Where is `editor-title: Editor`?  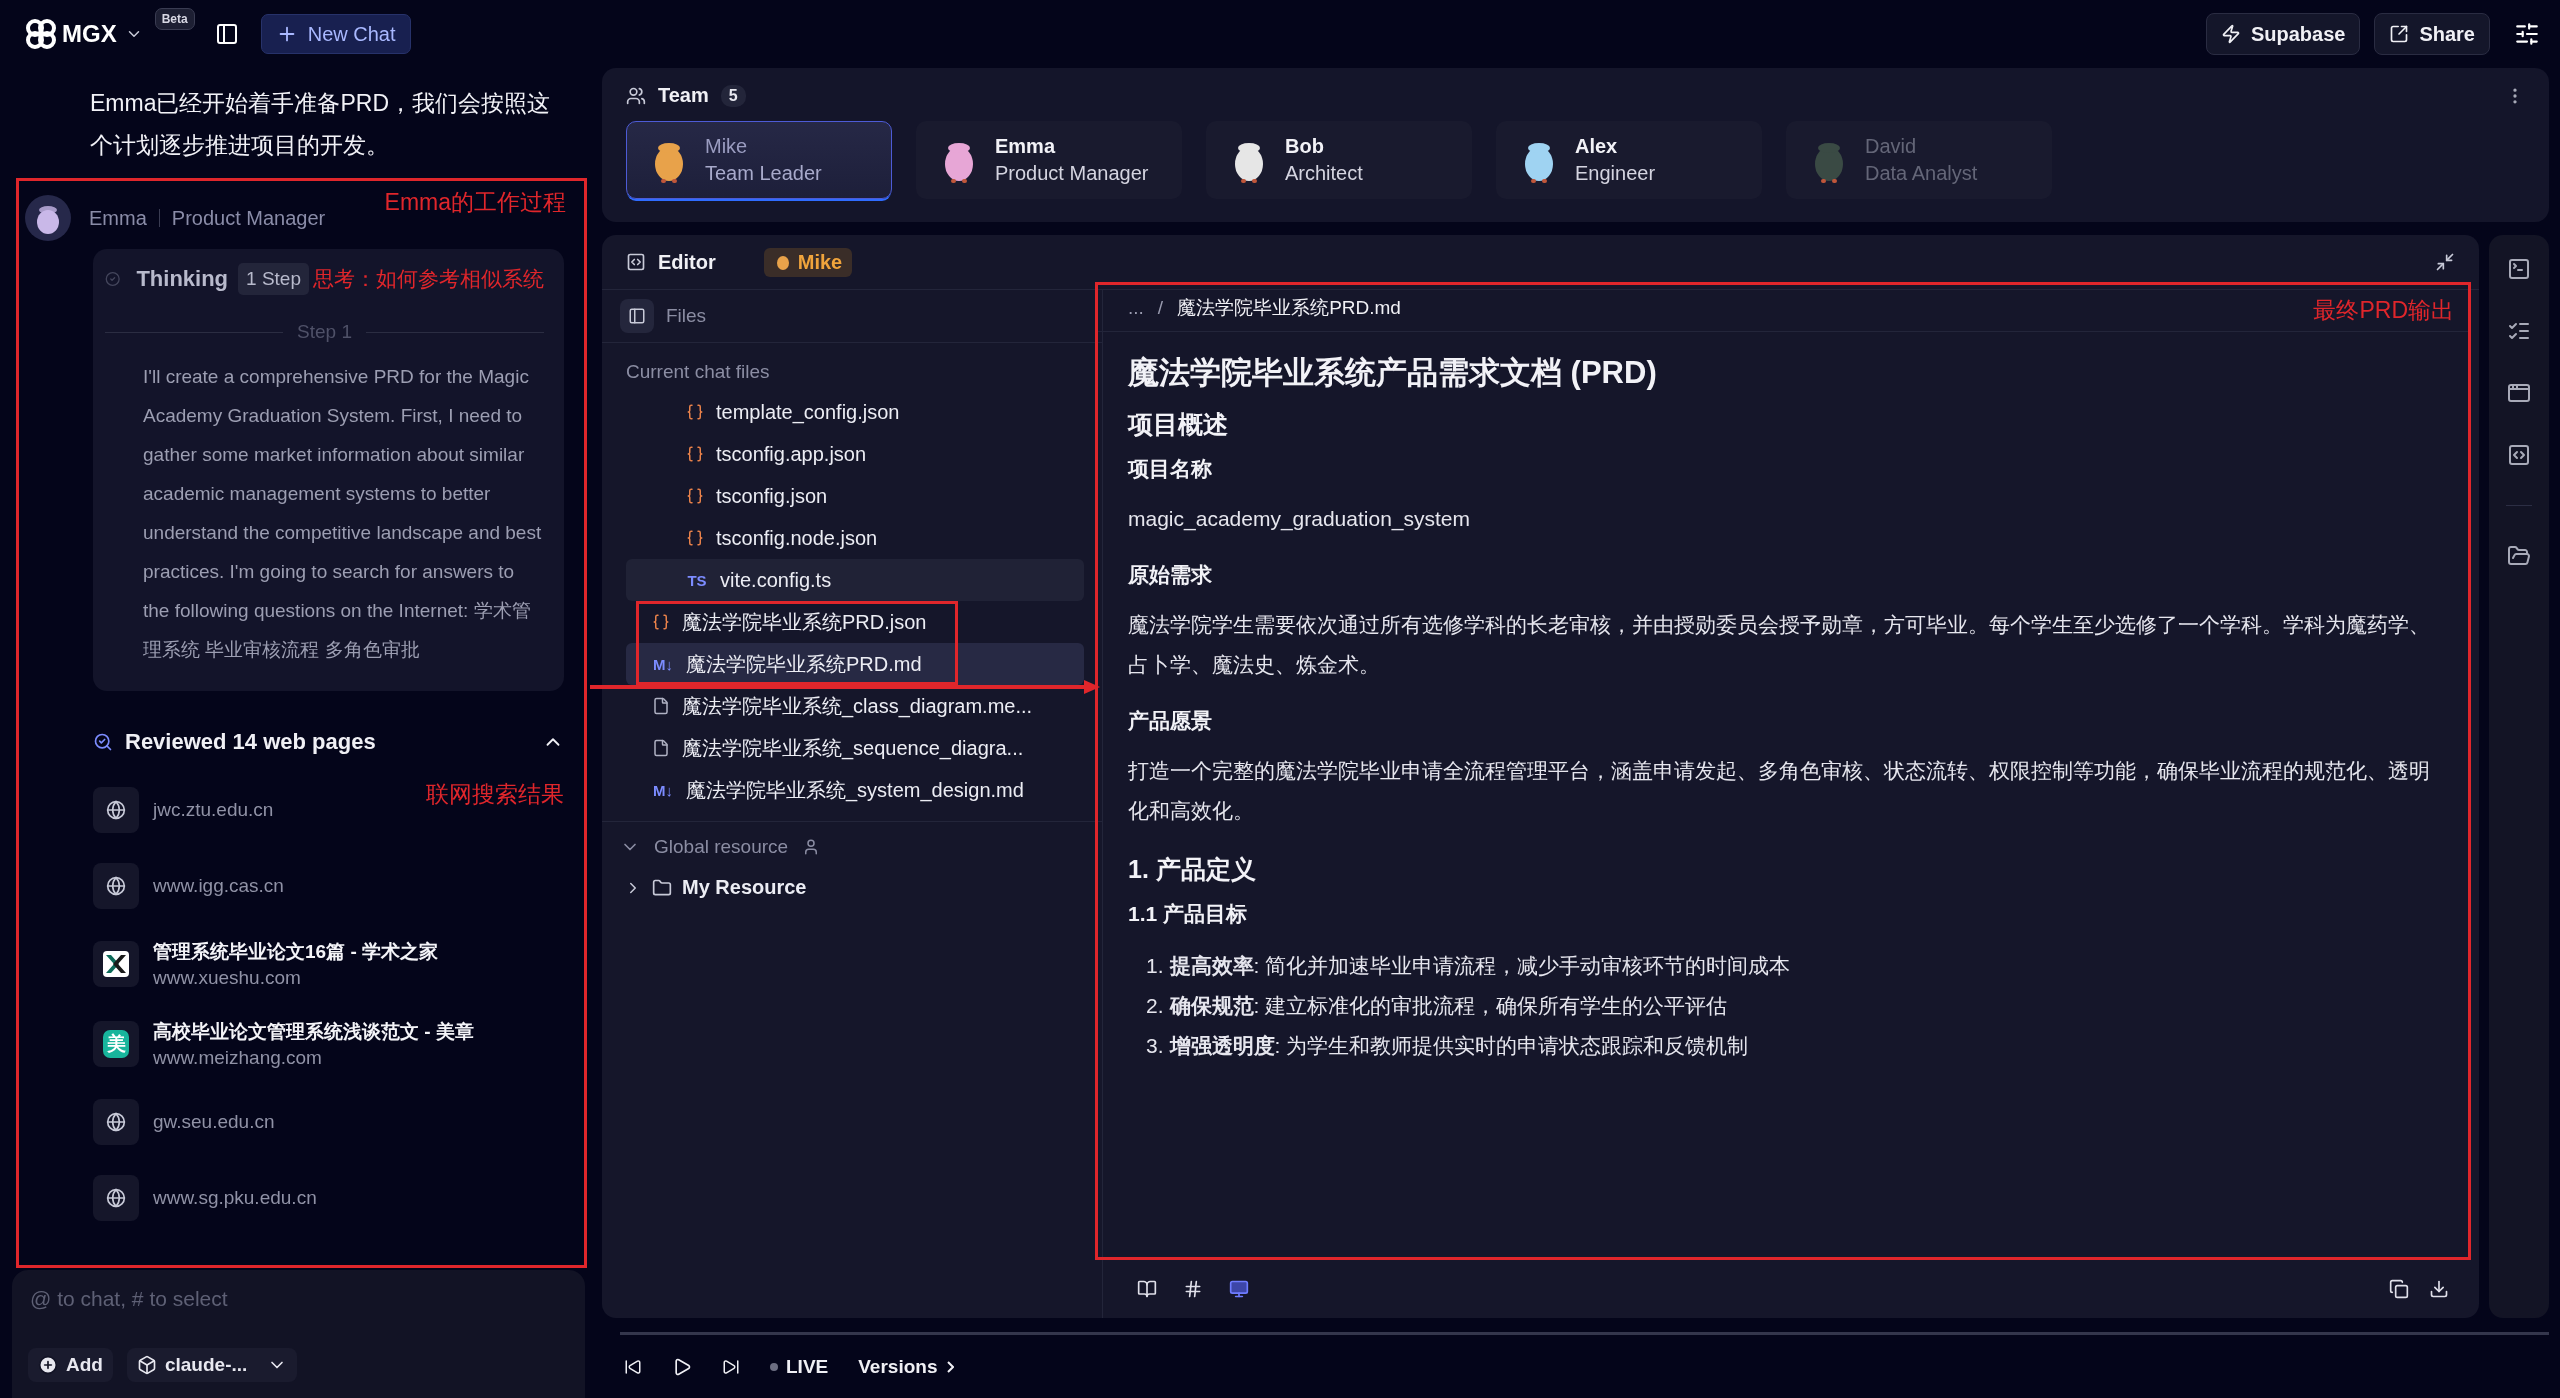
editor-title: Editor is located at coordinates (687, 262).